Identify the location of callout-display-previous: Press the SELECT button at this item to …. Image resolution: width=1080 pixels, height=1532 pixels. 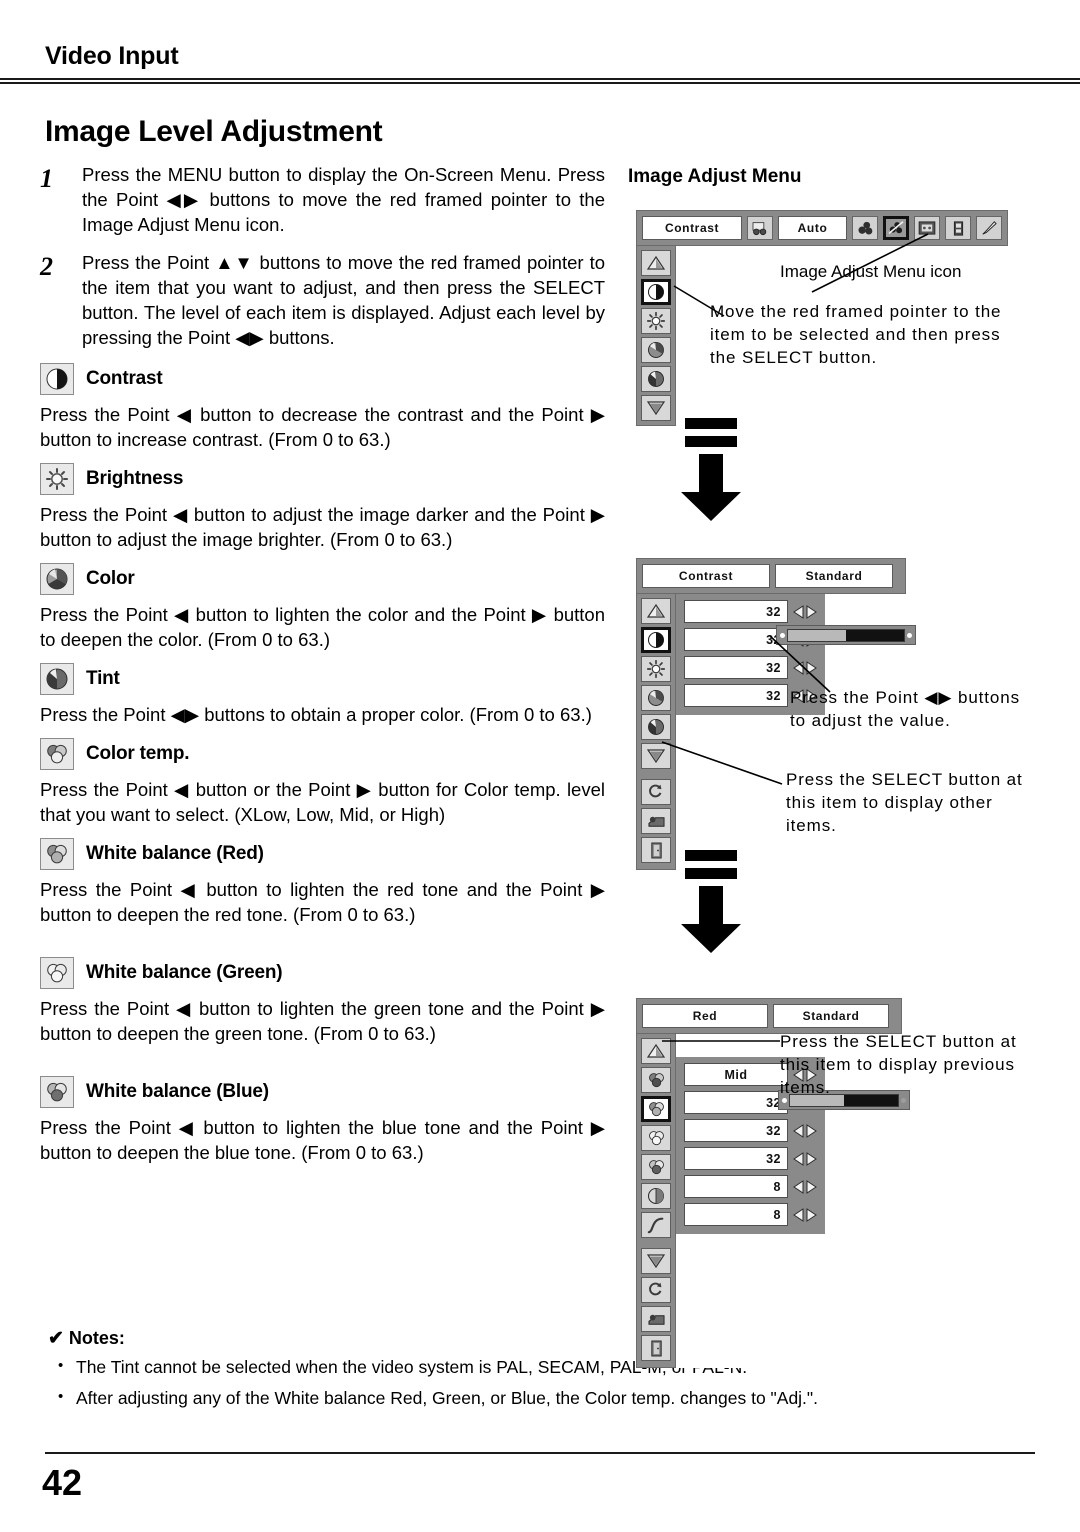
(898, 1064).